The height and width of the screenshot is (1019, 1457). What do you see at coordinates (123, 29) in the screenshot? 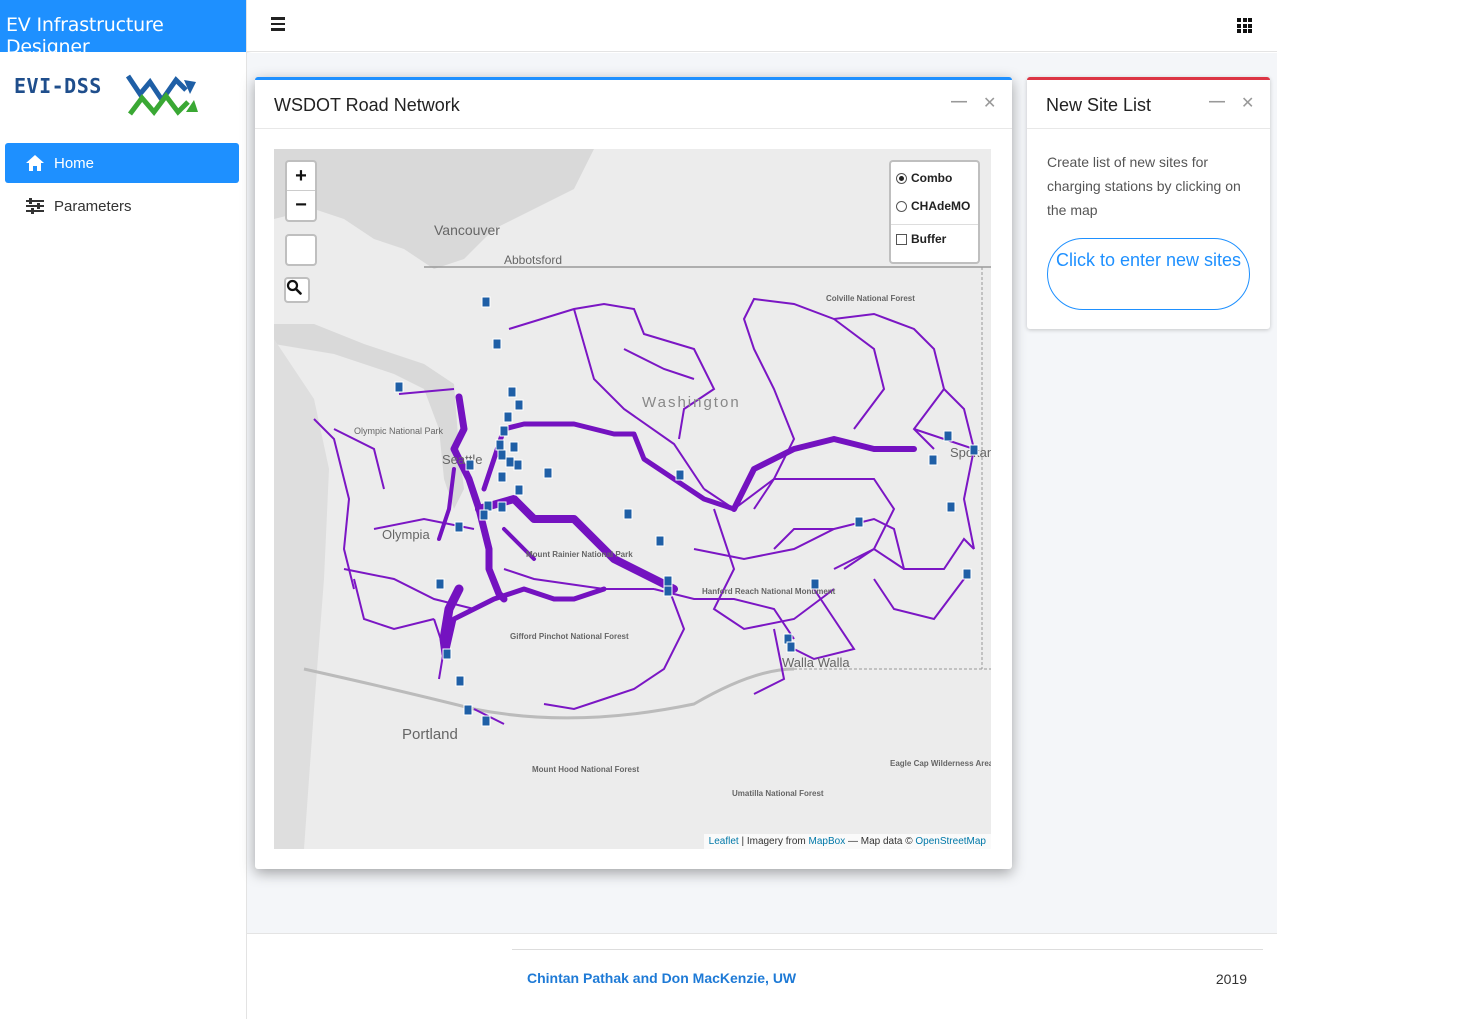
I see `app-title: EV Infrastructure Designer` at bounding box center [123, 29].